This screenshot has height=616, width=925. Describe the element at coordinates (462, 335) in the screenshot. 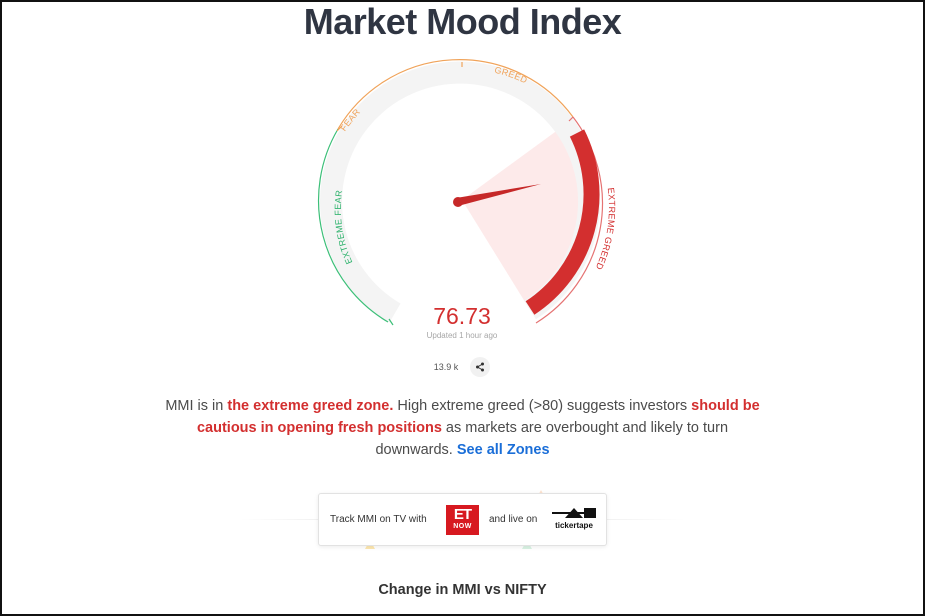

I see `updated-timestamp: Updated 1 hour ago` at that location.